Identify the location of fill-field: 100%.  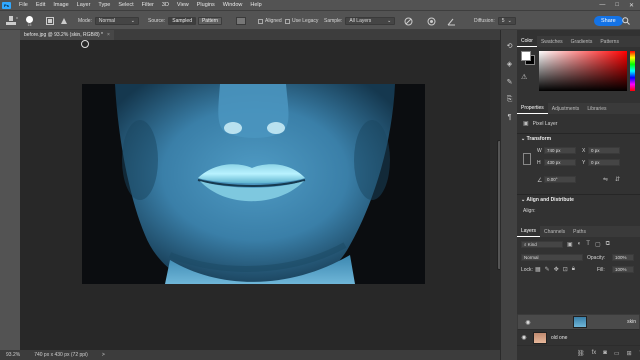
(623, 269).